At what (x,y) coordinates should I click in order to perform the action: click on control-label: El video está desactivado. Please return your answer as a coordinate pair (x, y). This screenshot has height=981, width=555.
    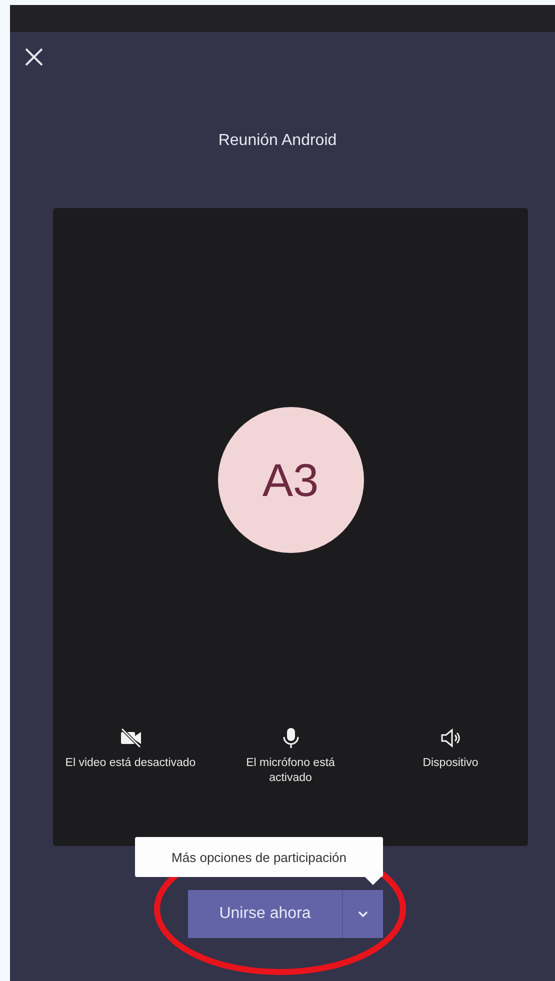
    Looking at the image, I should click on (130, 763).